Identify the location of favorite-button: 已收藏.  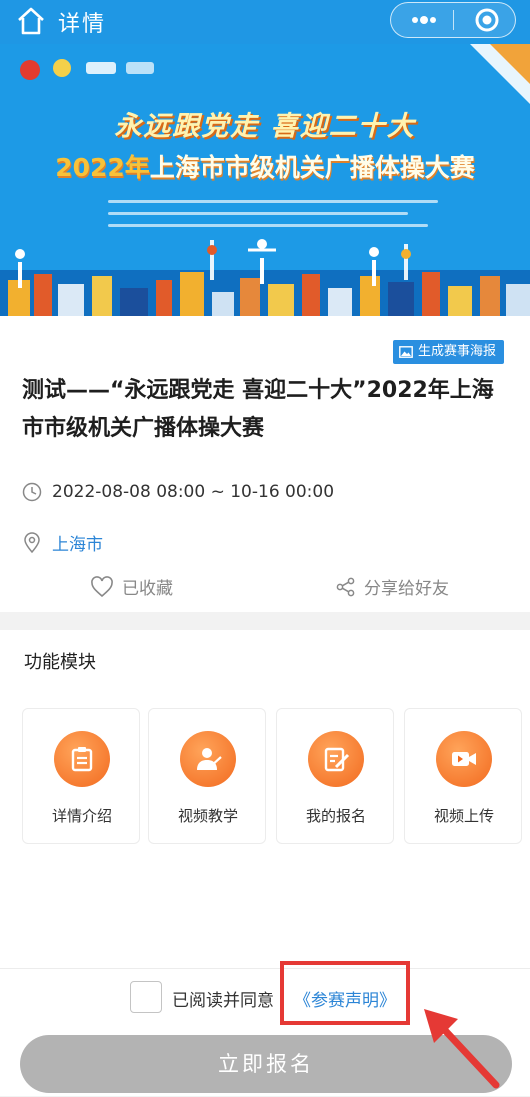
(131, 586).